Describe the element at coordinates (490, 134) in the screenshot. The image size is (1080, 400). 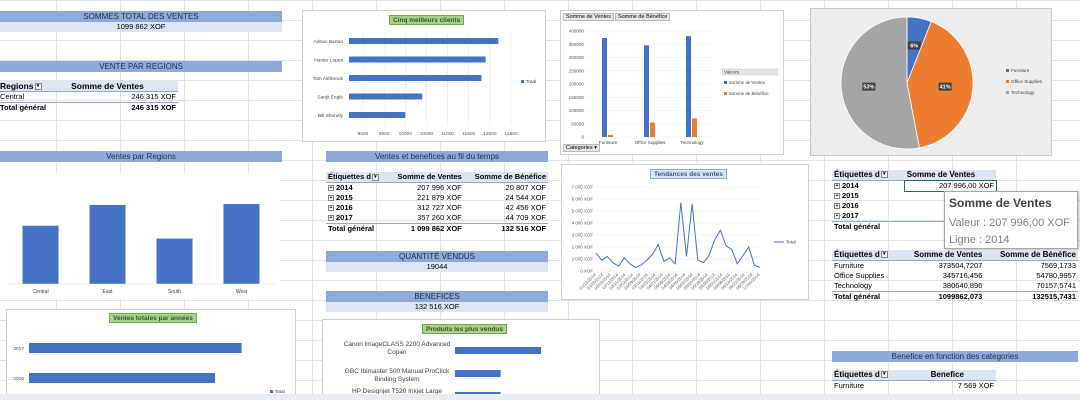
I see `x-tick-label: 12000` at that location.